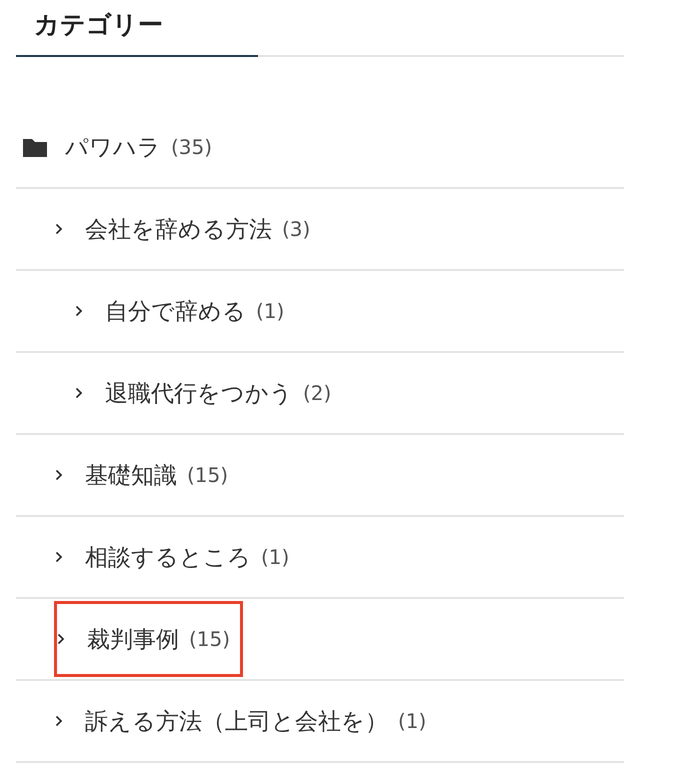 Image resolution: width=680 pixels, height=784 pixels. What do you see at coordinates (168, 557) in the screenshot?
I see `category-link: 相談するところ` at bounding box center [168, 557].